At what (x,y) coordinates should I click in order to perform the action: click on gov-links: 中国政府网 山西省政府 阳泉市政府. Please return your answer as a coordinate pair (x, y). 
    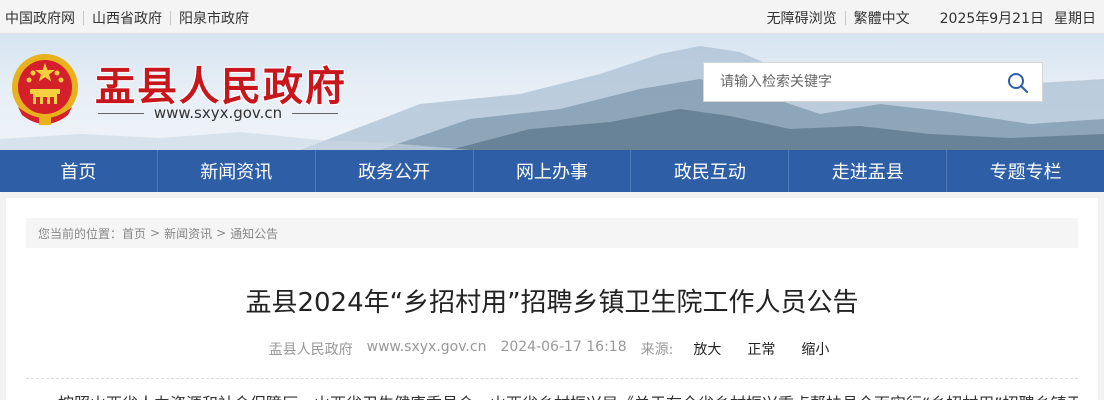
    Looking at the image, I should click on (127, 18).